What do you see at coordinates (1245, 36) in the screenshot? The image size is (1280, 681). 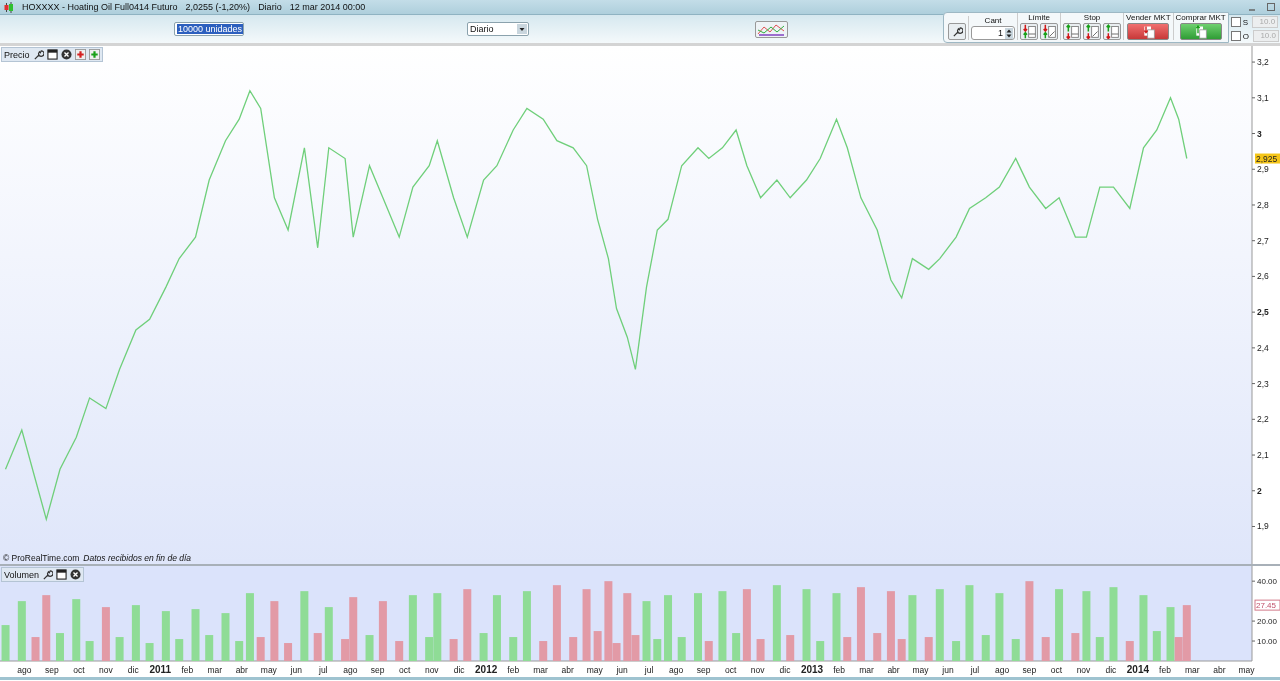 I see `checkbox-label: O` at bounding box center [1245, 36].